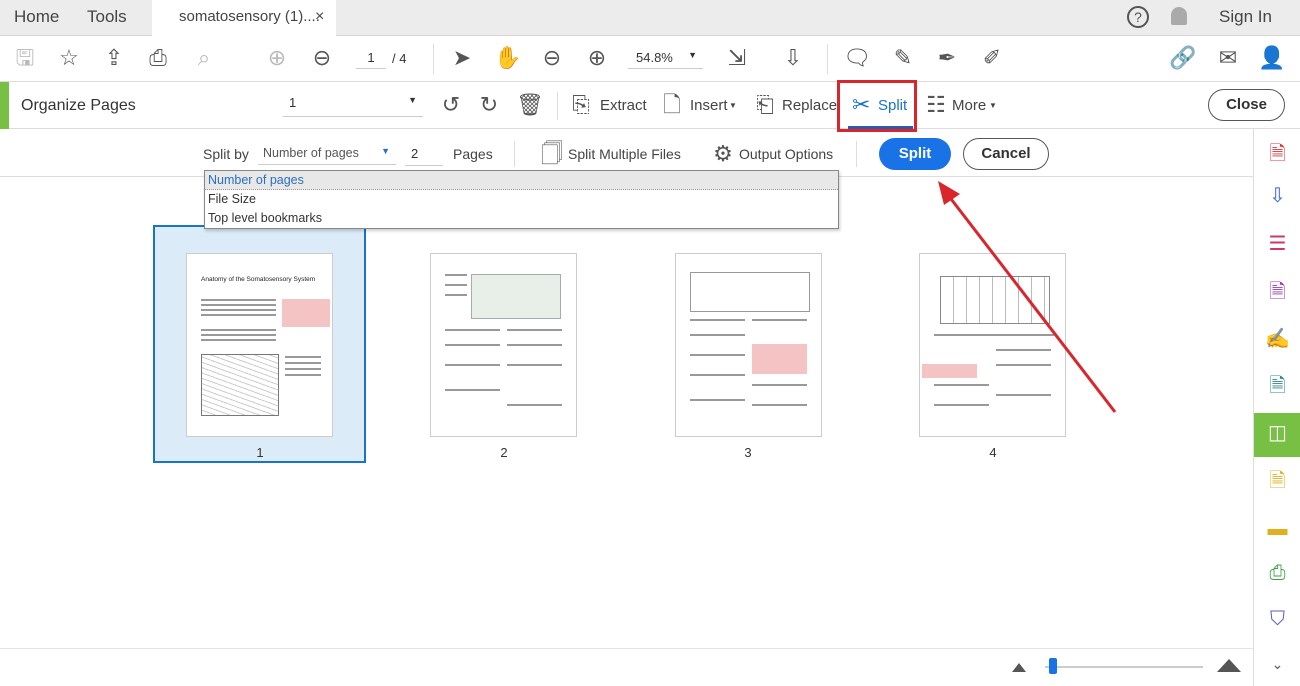 This screenshot has width=1300, height=686. What do you see at coordinates (521, 180) in the screenshot?
I see `dropdown-option-number-of-pages: Number of pages` at bounding box center [521, 180].